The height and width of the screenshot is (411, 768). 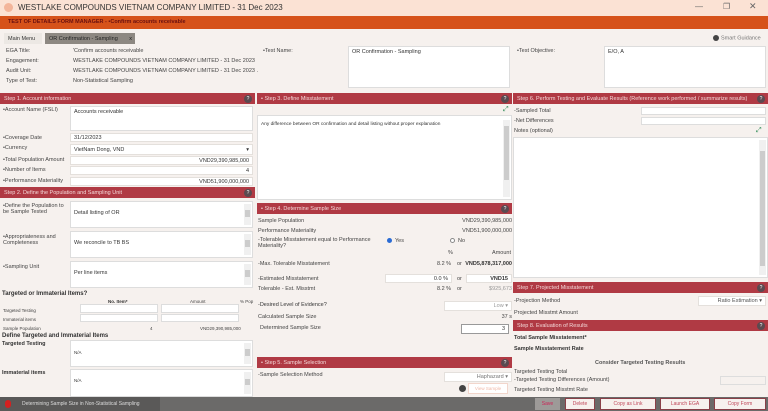 What do you see at coordinates (547, 404) in the screenshot?
I see `save-button: Save` at bounding box center [547, 404].